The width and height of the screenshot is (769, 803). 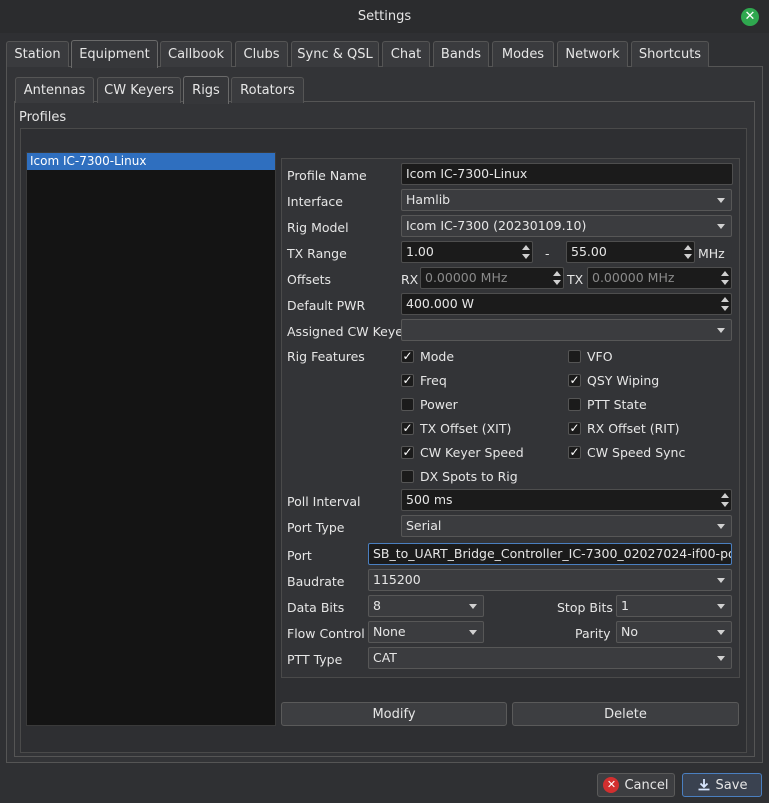 What do you see at coordinates (566, 304) in the screenshot?
I see `default-pwr-input: 400.000 W` at bounding box center [566, 304].